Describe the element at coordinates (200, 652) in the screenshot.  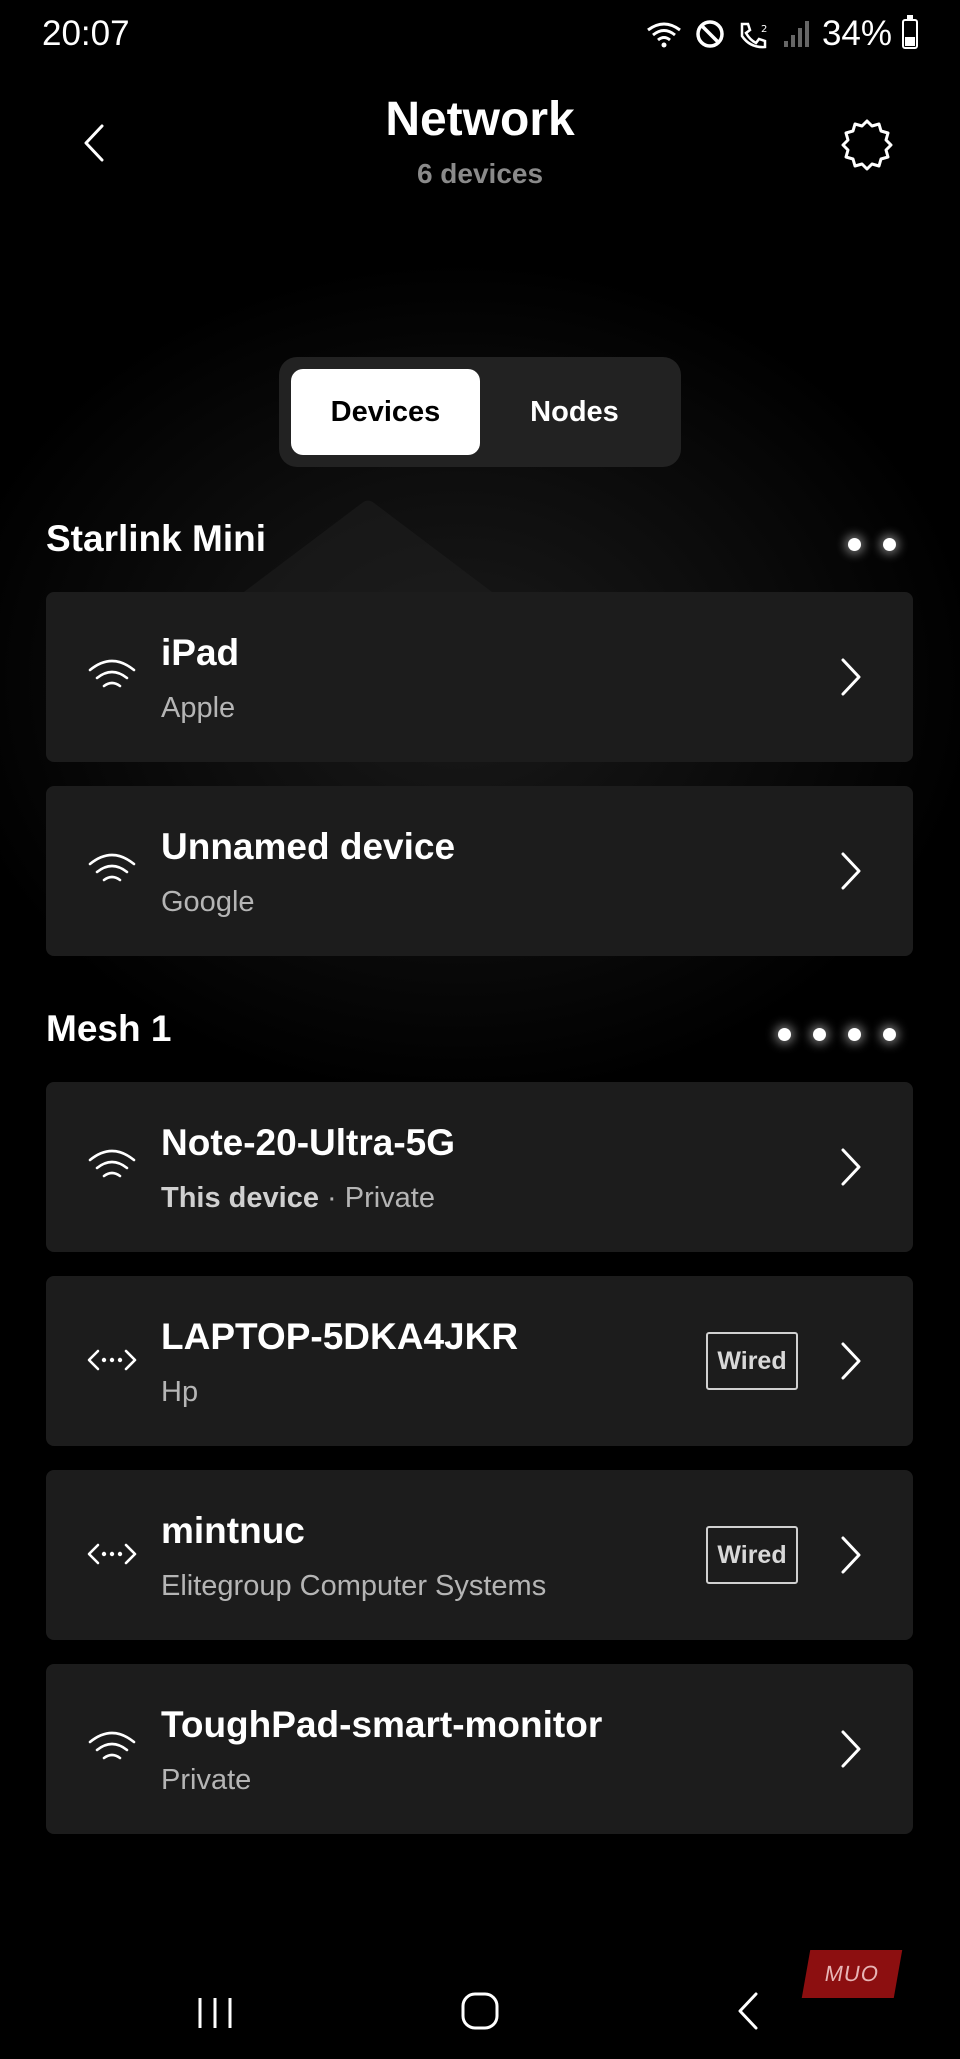
I see `device-name: iPad` at that location.